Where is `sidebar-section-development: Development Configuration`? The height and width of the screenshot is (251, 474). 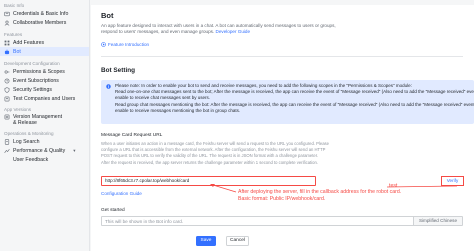
sidebar-section-development: Development Configuration is located at coordinates (32, 63).